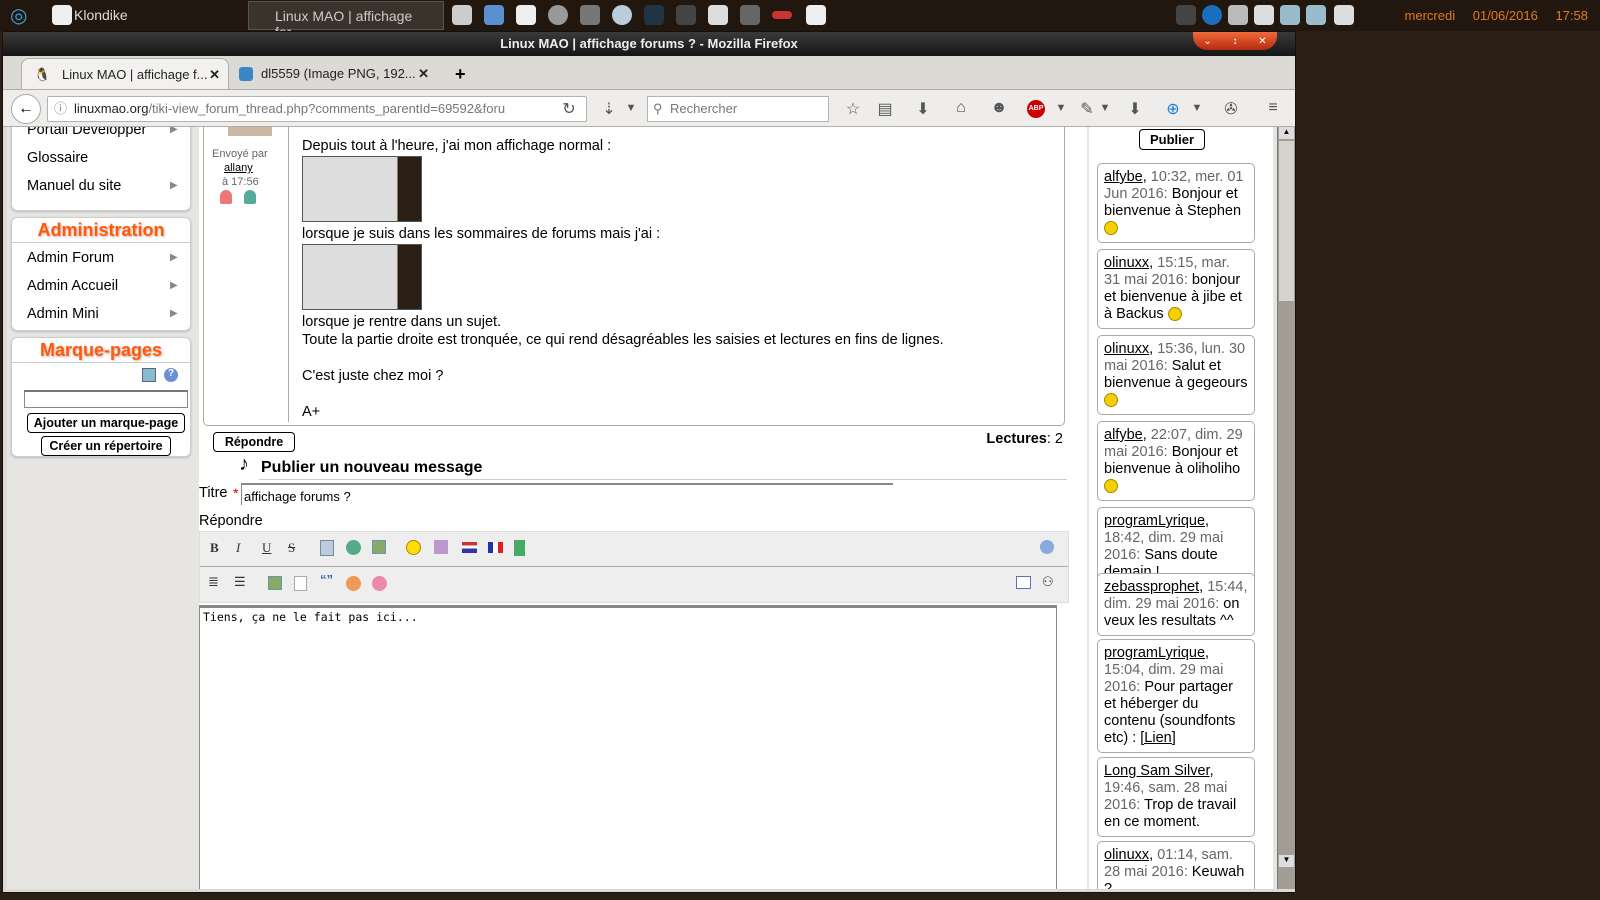 The height and width of the screenshot is (900, 1600). Describe the element at coordinates (125, 74) in the screenshot. I see `tab-linux-mao: 🐧 Linux MAO | affichage f... ✕` at that location.